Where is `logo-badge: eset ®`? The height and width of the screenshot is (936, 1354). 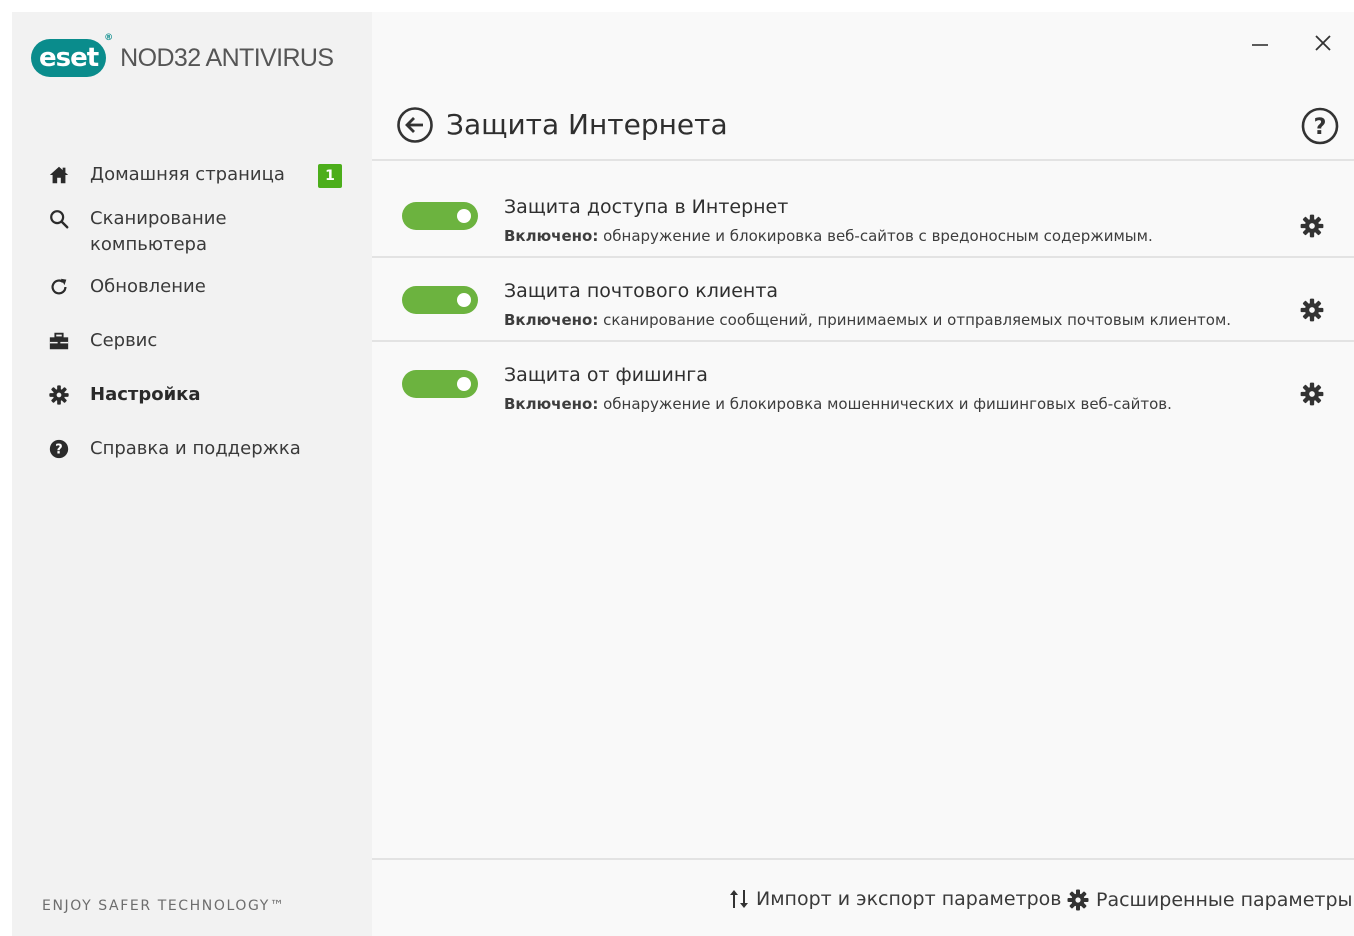
logo-badge: eset ® is located at coordinates (72, 55).